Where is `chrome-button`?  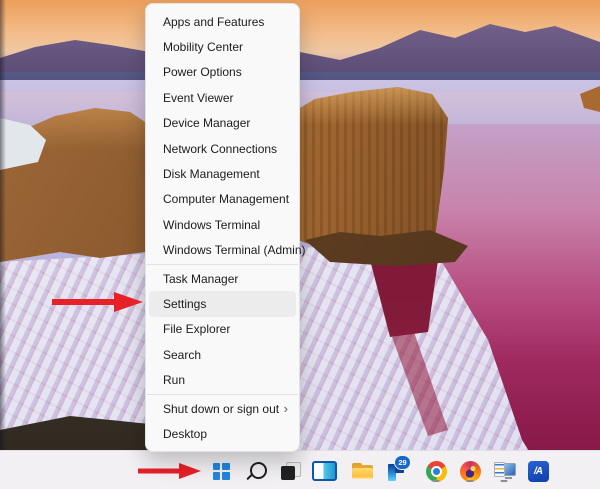 chrome-button is located at coordinates (436, 471).